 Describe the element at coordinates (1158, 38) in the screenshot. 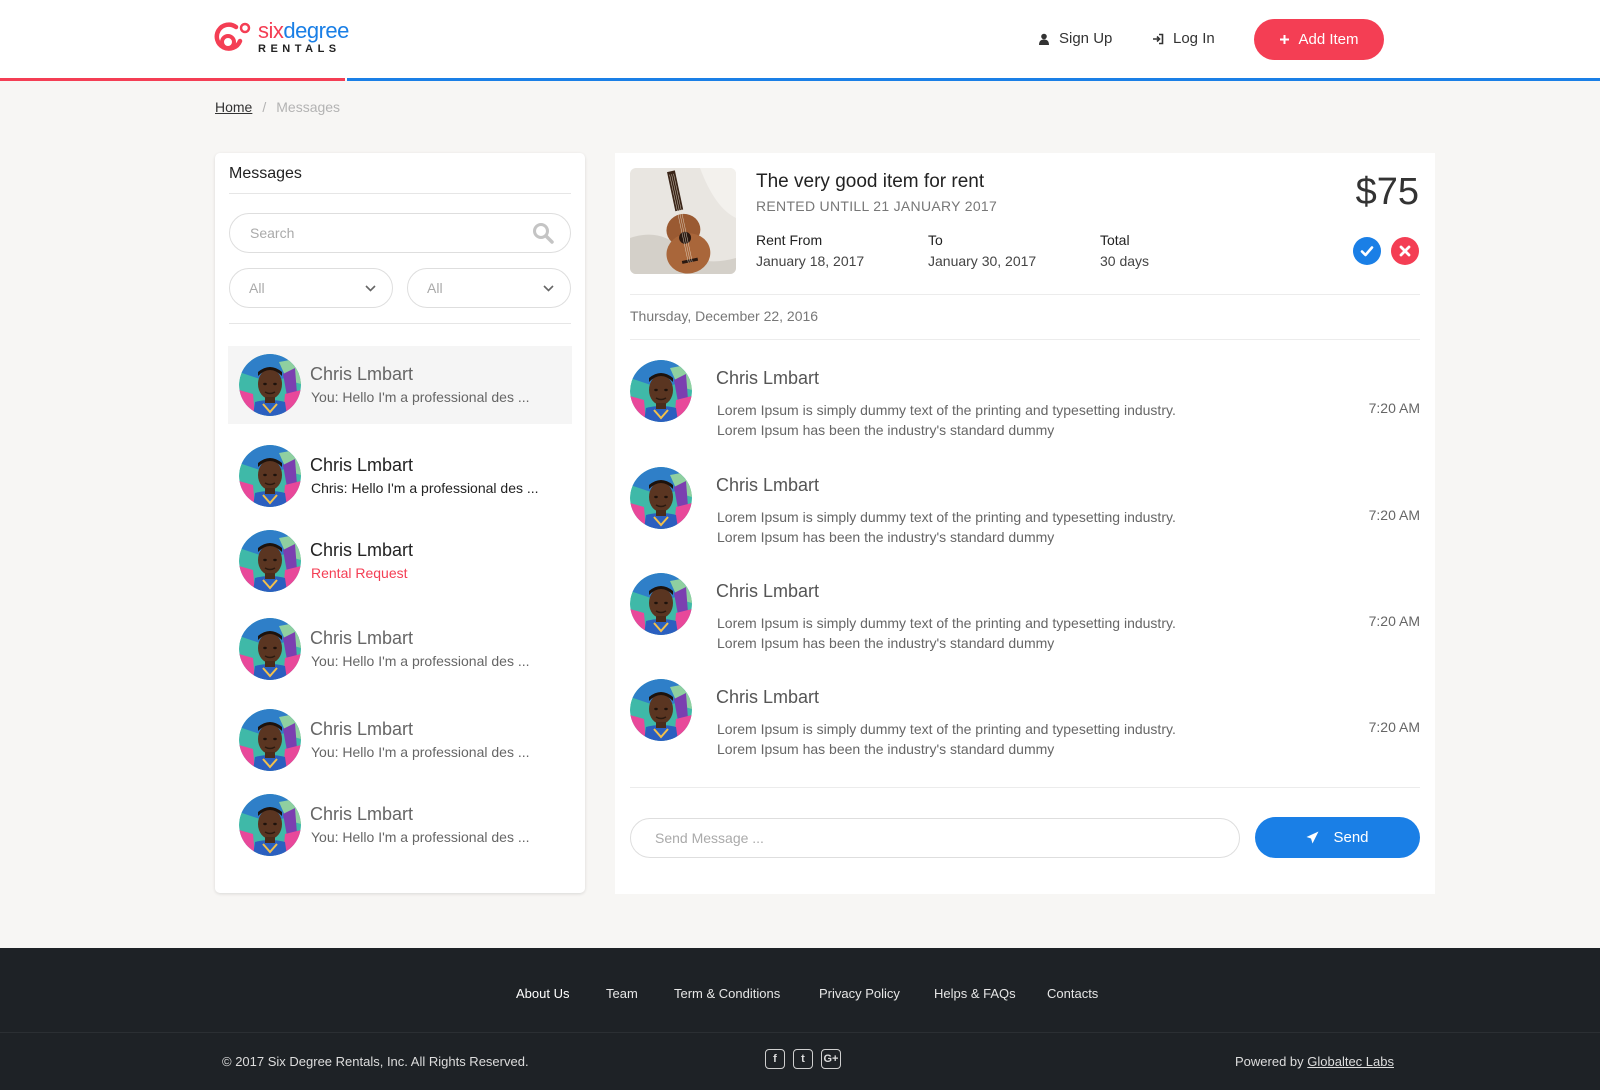

I see `sign-in-icon` at that location.